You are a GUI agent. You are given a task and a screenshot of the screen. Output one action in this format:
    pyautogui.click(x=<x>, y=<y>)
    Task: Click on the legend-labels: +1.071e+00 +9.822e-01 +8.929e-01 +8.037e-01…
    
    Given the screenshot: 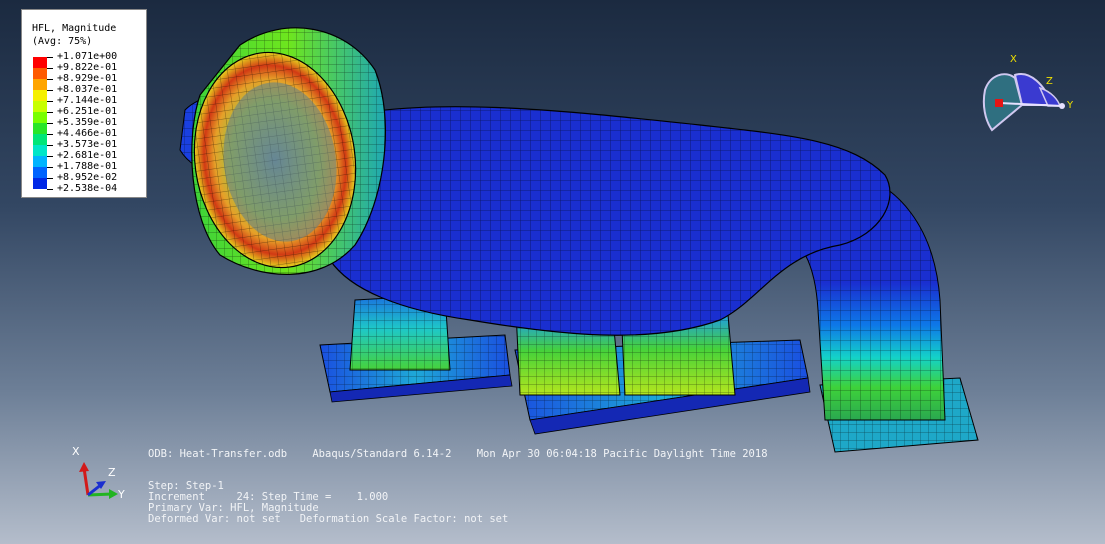 What is the action you would take?
    pyautogui.click(x=87, y=122)
    